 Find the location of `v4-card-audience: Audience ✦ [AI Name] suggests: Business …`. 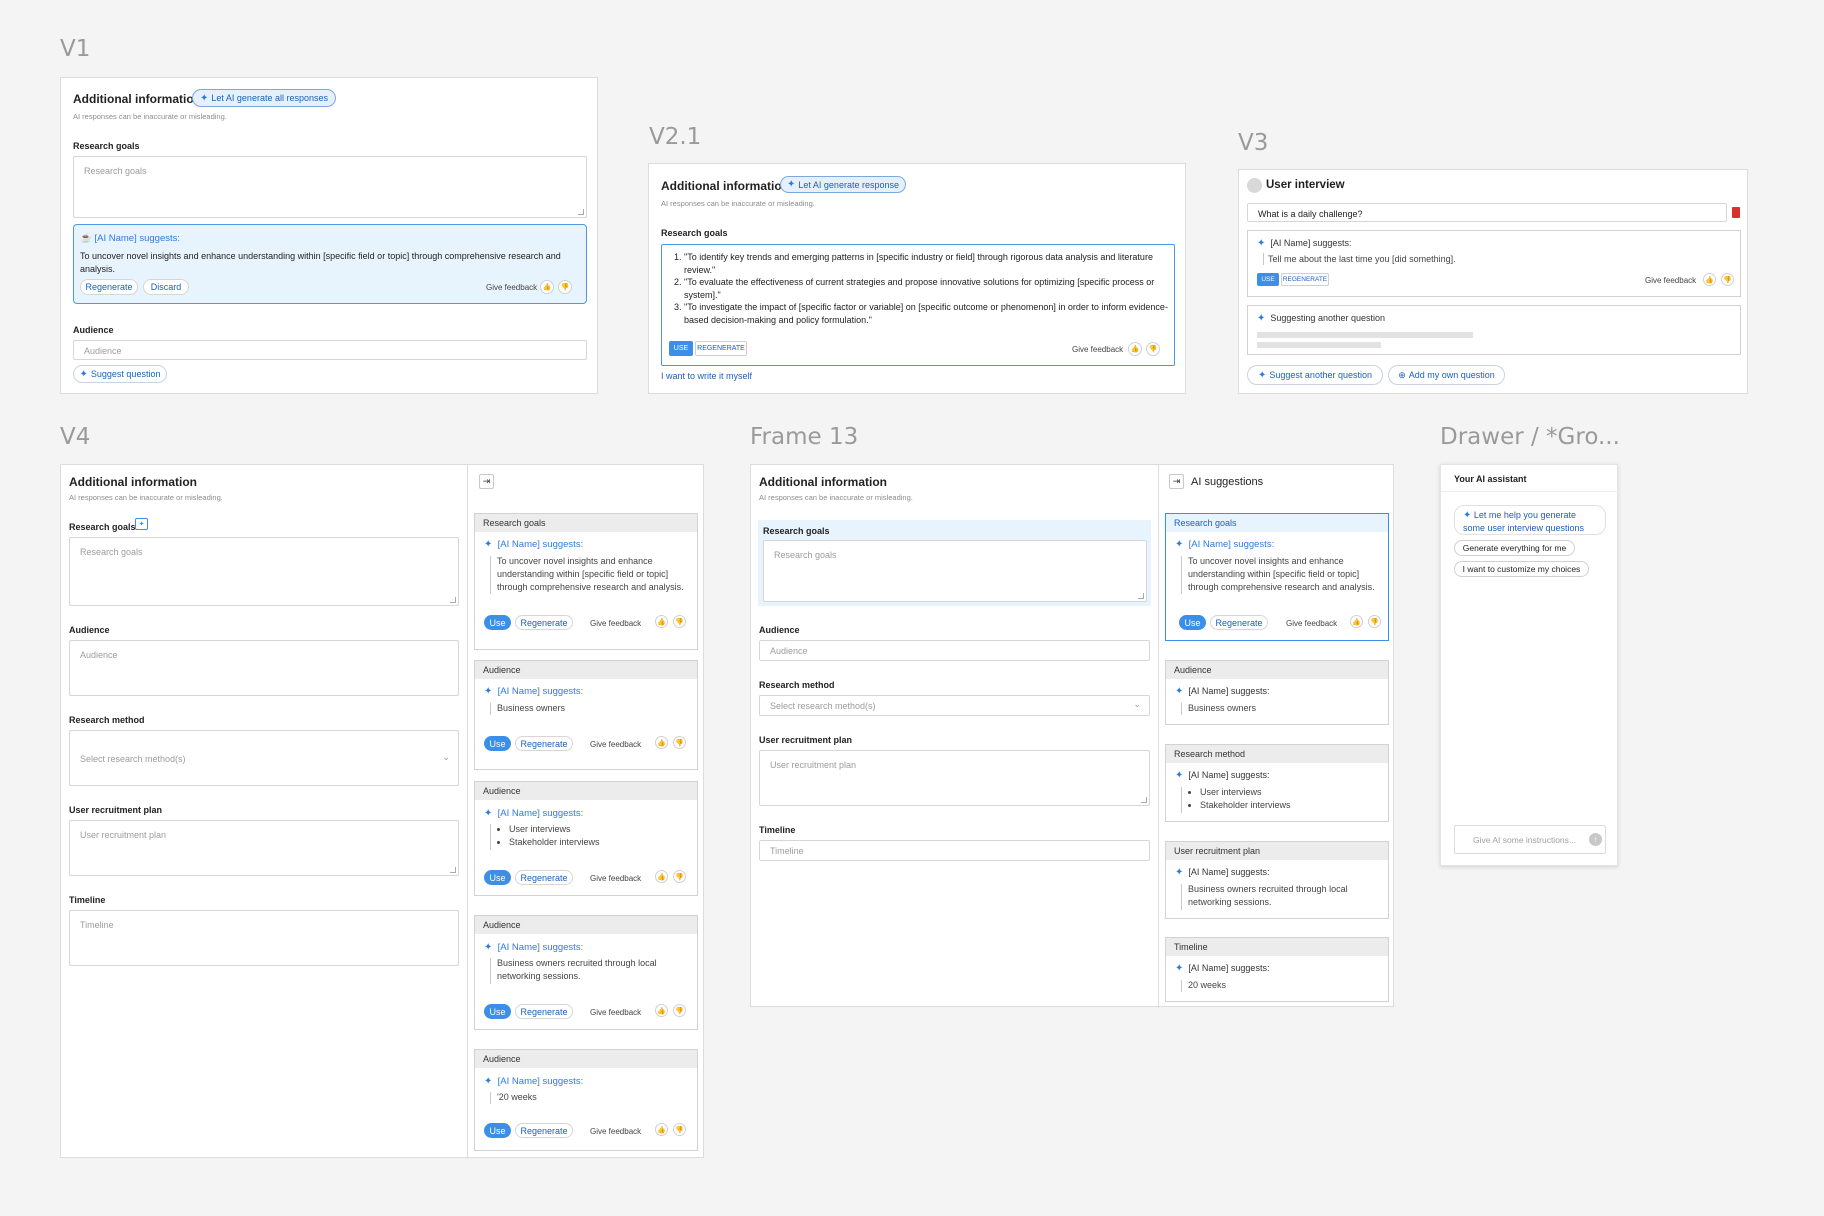

v4-card-audience: Audience ✦ [AI Name] suggests: Business … is located at coordinates (586, 715).